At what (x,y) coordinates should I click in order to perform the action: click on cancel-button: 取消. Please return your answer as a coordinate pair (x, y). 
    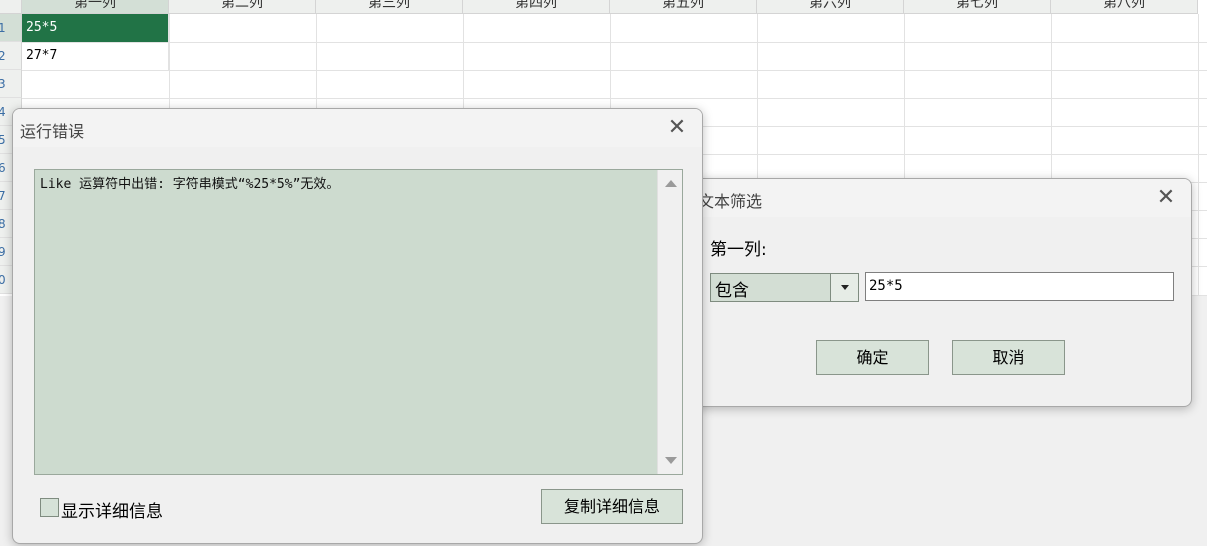
    Looking at the image, I should click on (1008, 357).